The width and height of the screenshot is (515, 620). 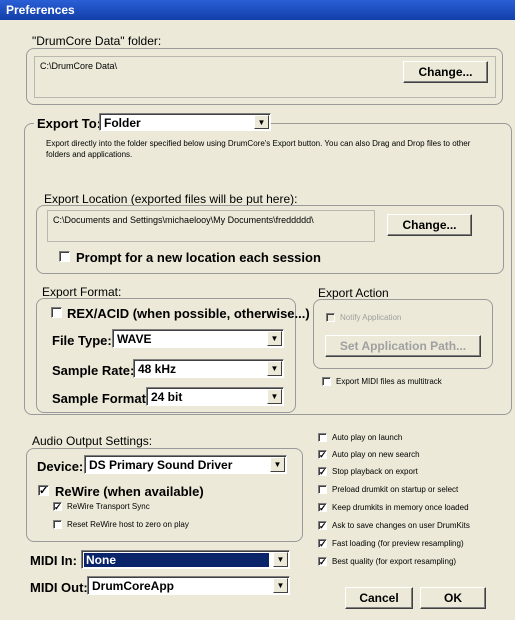 What do you see at coordinates (367, 437) in the screenshot?
I see `option-label: Auto play on launch` at bounding box center [367, 437].